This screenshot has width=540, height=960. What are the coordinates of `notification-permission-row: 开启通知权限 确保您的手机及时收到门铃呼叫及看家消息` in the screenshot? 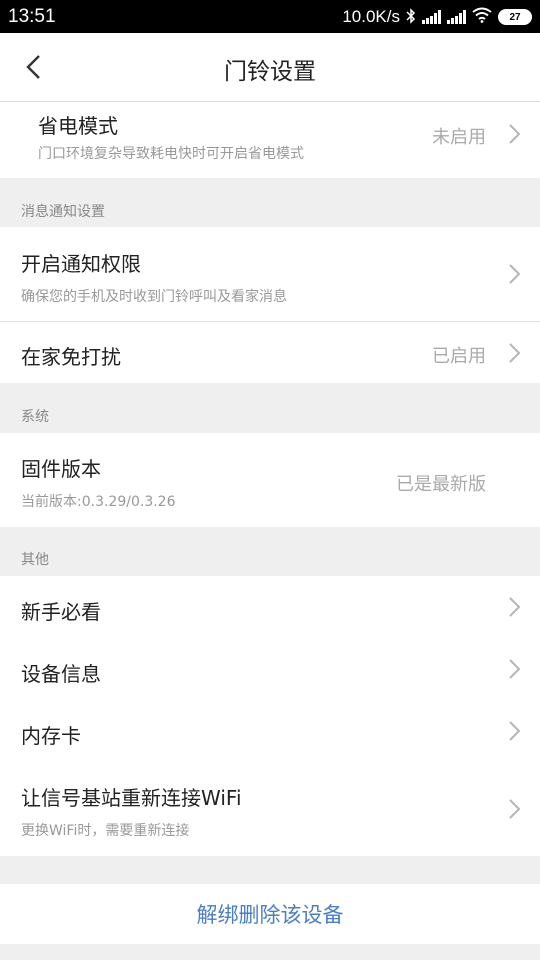 It's located at (270, 274).